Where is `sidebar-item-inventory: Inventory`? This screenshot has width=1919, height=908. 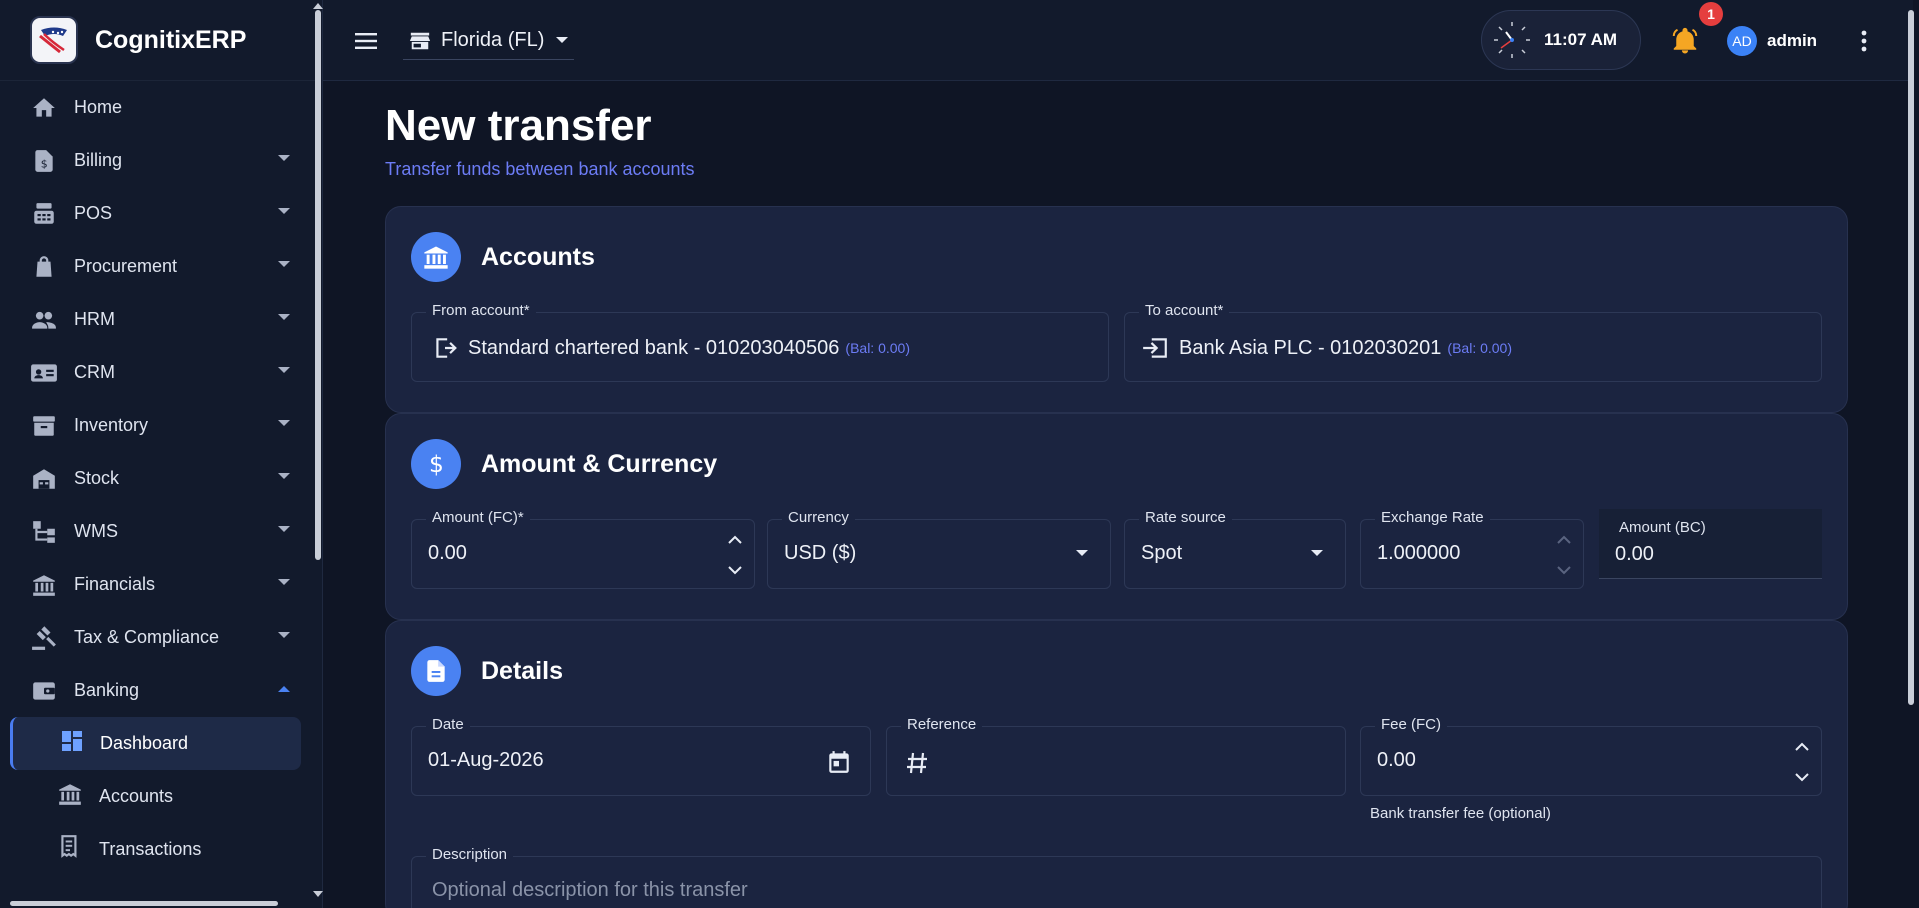
sidebar-item-inventory: Inventory is located at coordinates (158, 425).